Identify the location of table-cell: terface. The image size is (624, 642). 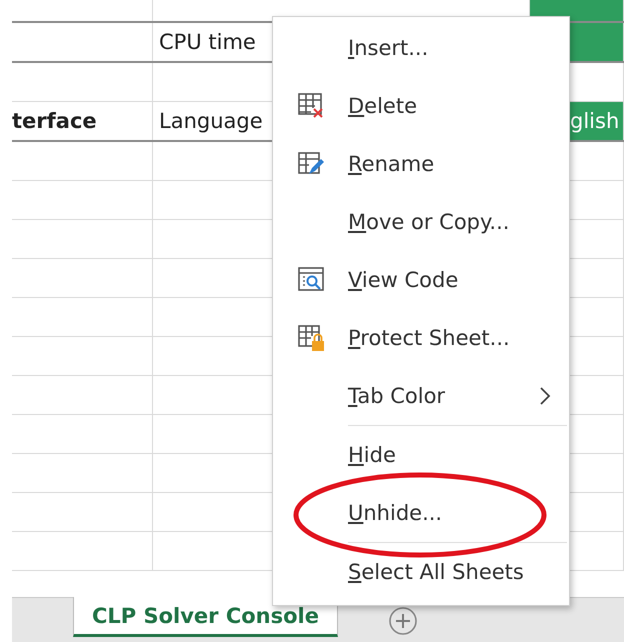
(82, 121).